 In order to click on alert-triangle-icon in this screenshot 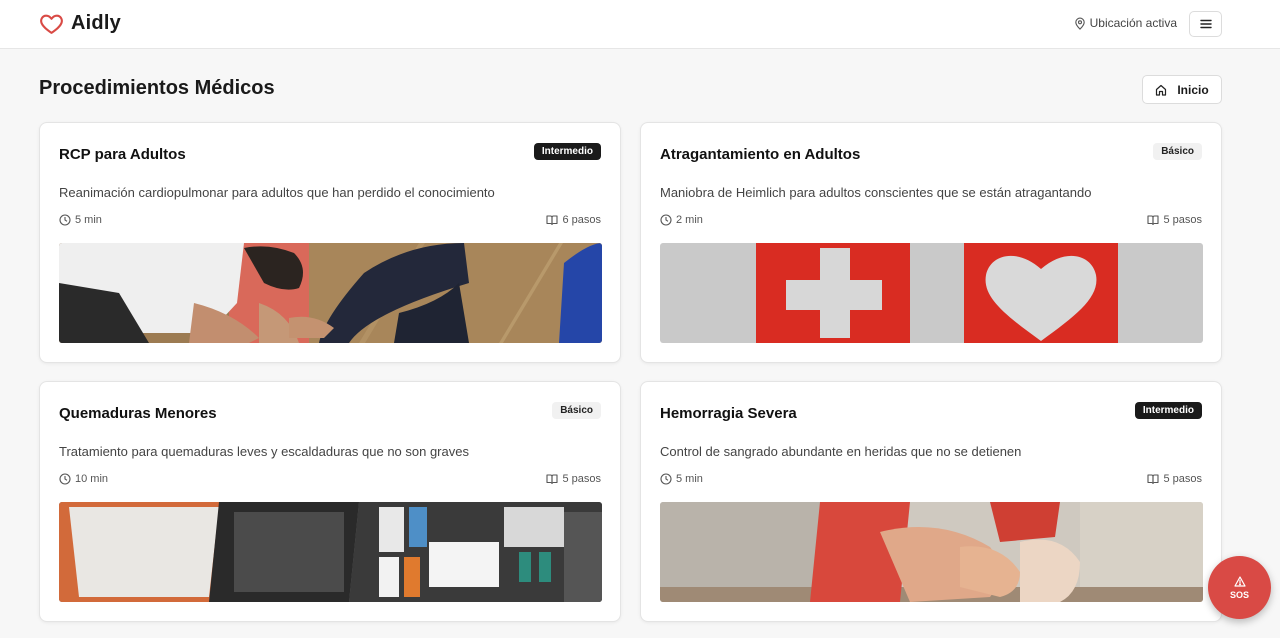, I will do `click(1239, 581)`.